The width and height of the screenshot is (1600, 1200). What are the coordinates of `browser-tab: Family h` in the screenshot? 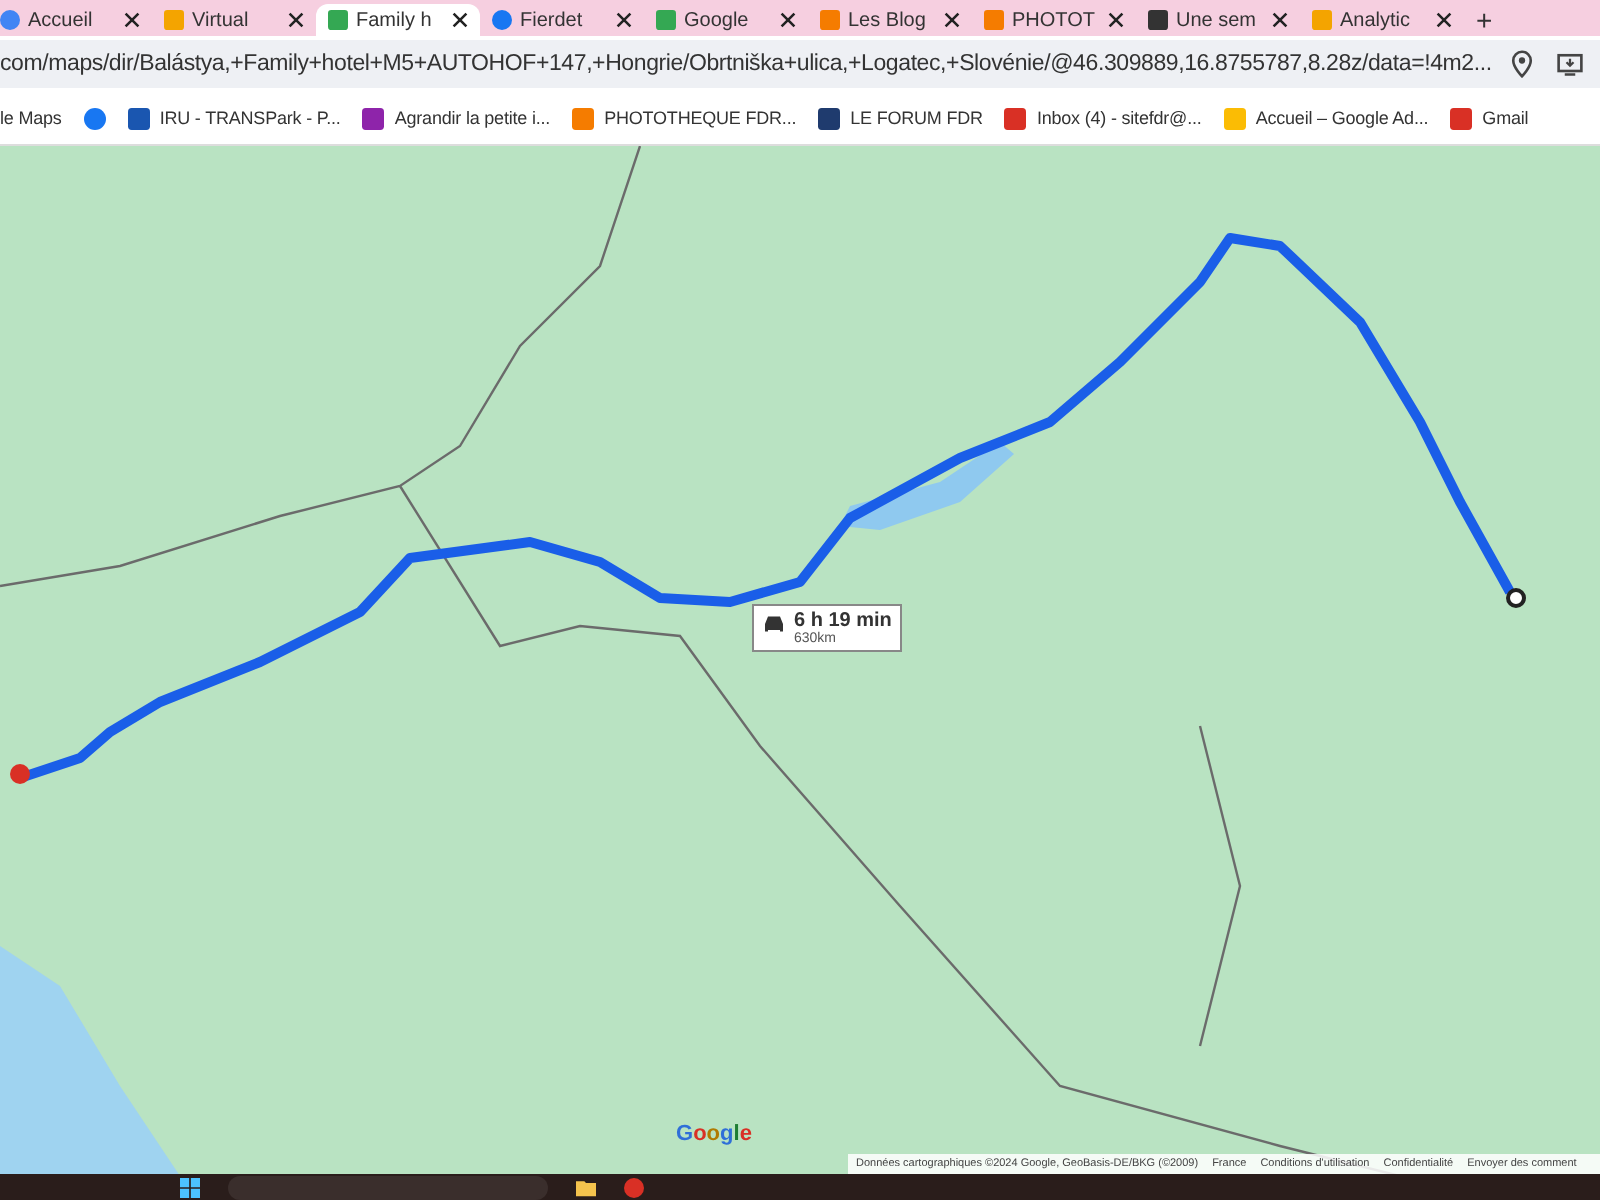 It's located at (398, 20).